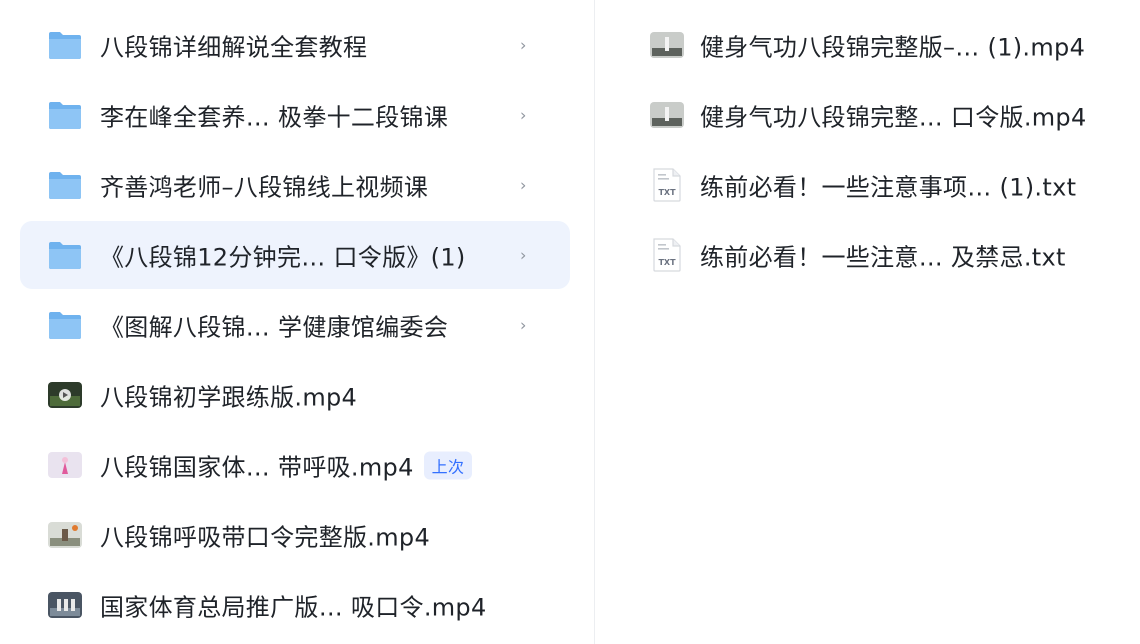 This screenshot has width=1140, height=644. Describe the element at coordinates (293, 607) in the screenshot. I see `item-label: 国家体育总局推广版… 吸口令.mp4` at that location.